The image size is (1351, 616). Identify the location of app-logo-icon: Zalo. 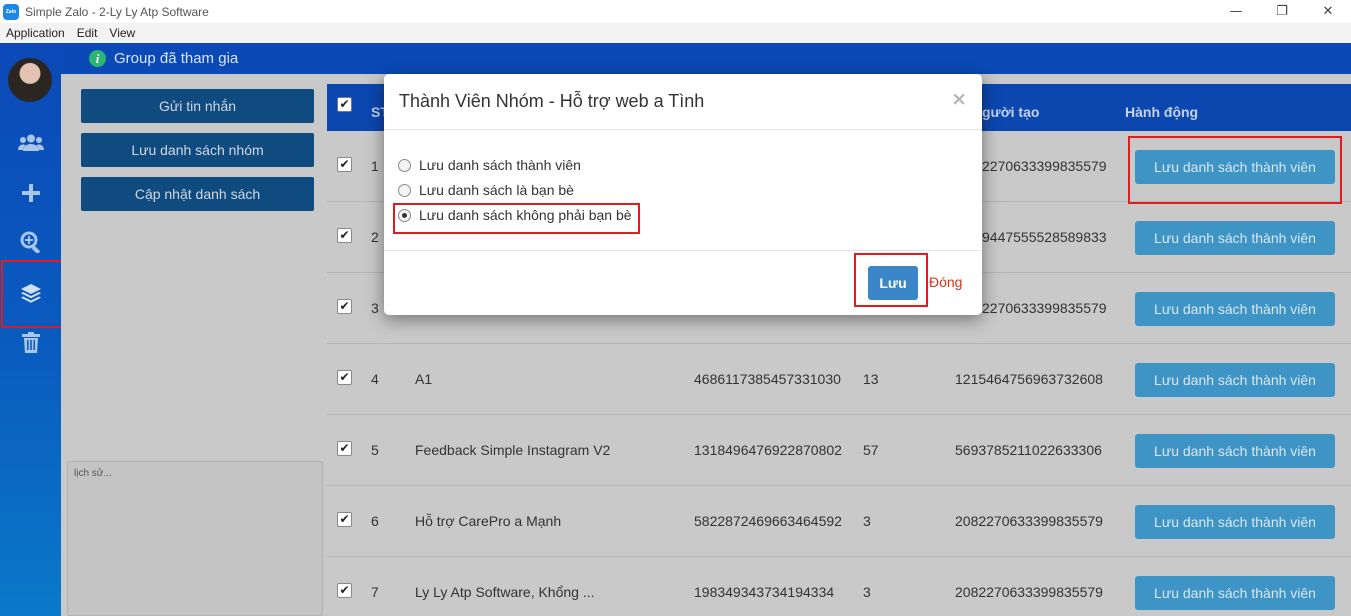
(11, 11).